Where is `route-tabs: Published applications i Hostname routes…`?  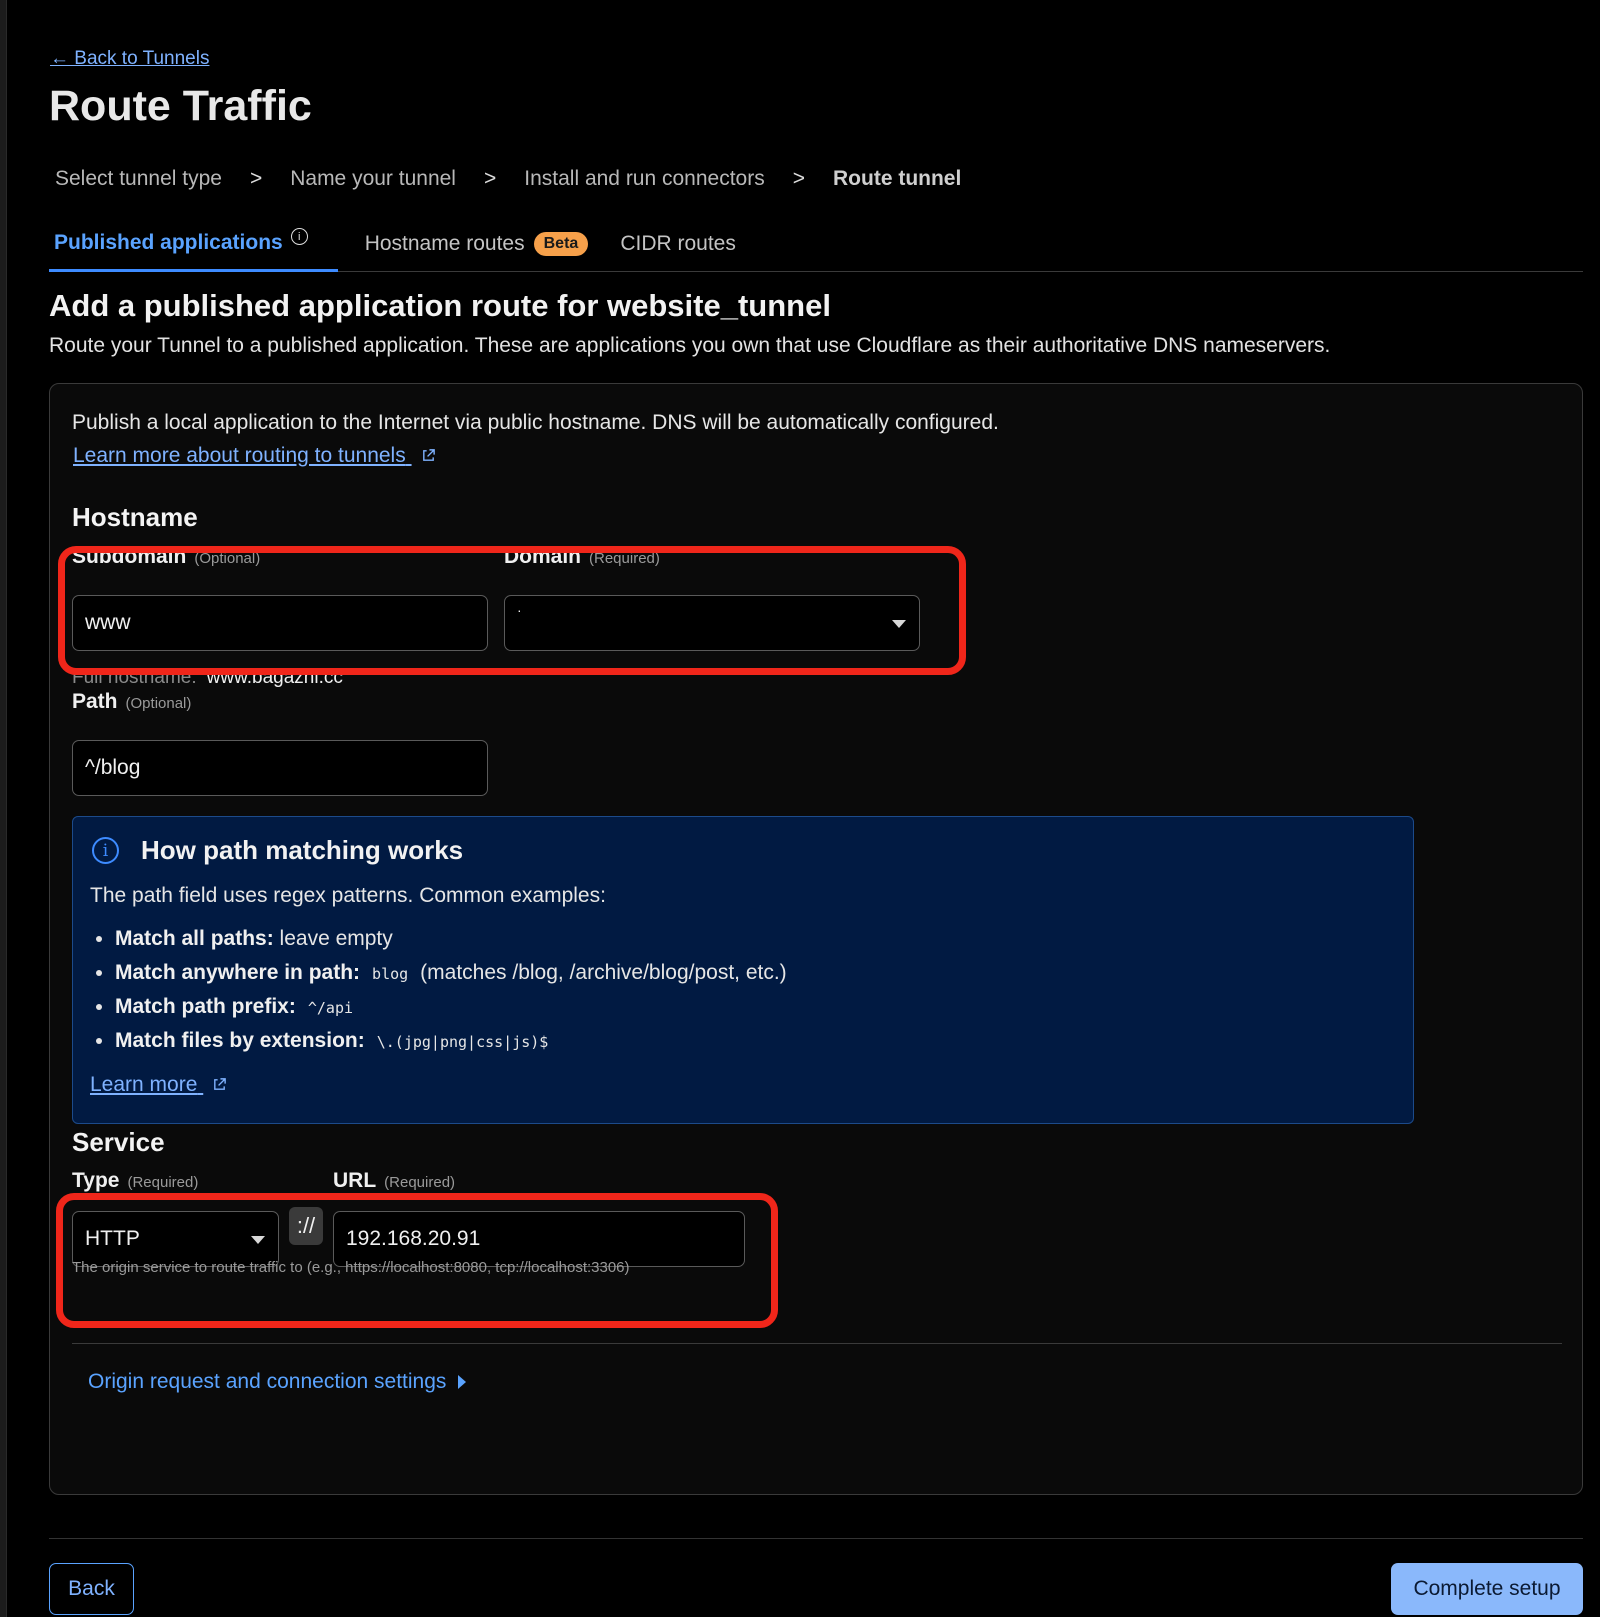 route-tabs: Published applications i Hostname routes… is located at coordinates (816, 249).